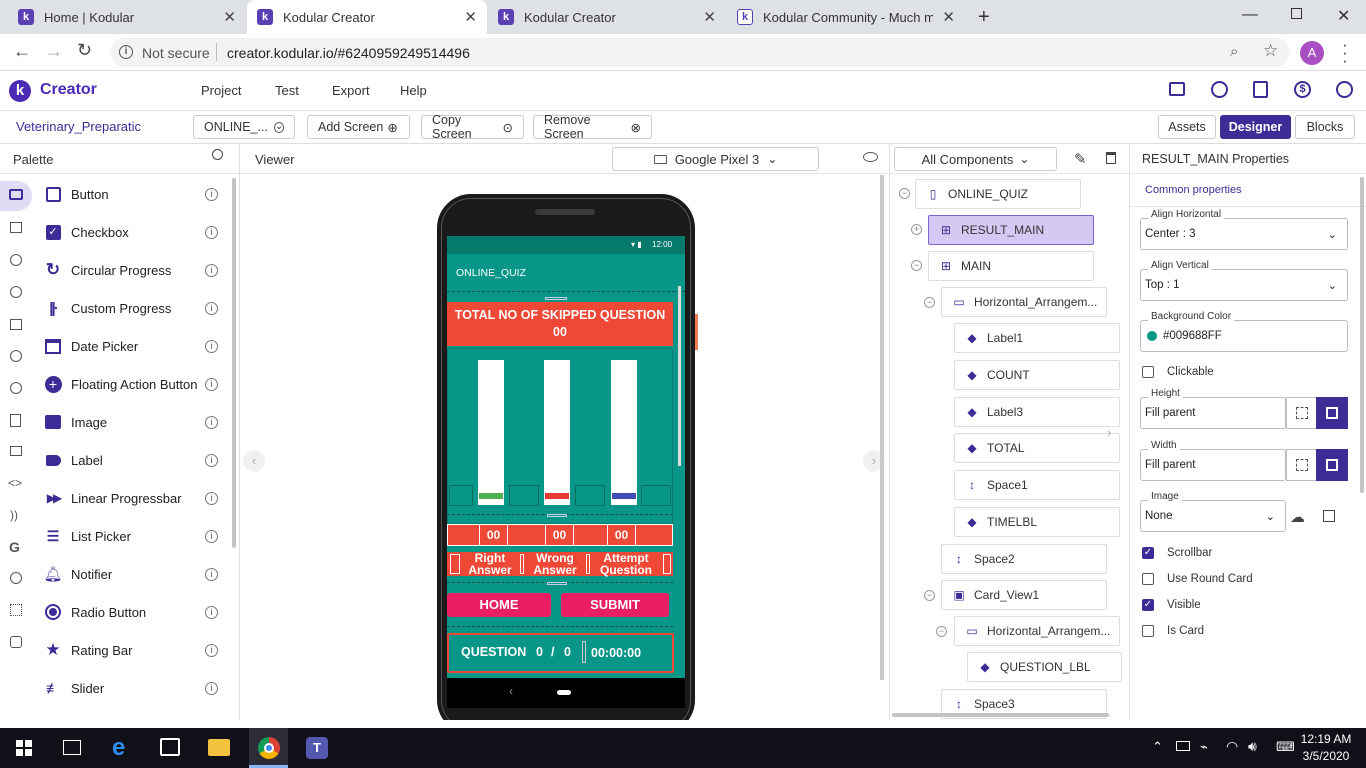 This screenshot has width=1366, height=768. Describe the element at coordinates (221, 90) in the screenshot. I see `menu-project: Project` at that location.